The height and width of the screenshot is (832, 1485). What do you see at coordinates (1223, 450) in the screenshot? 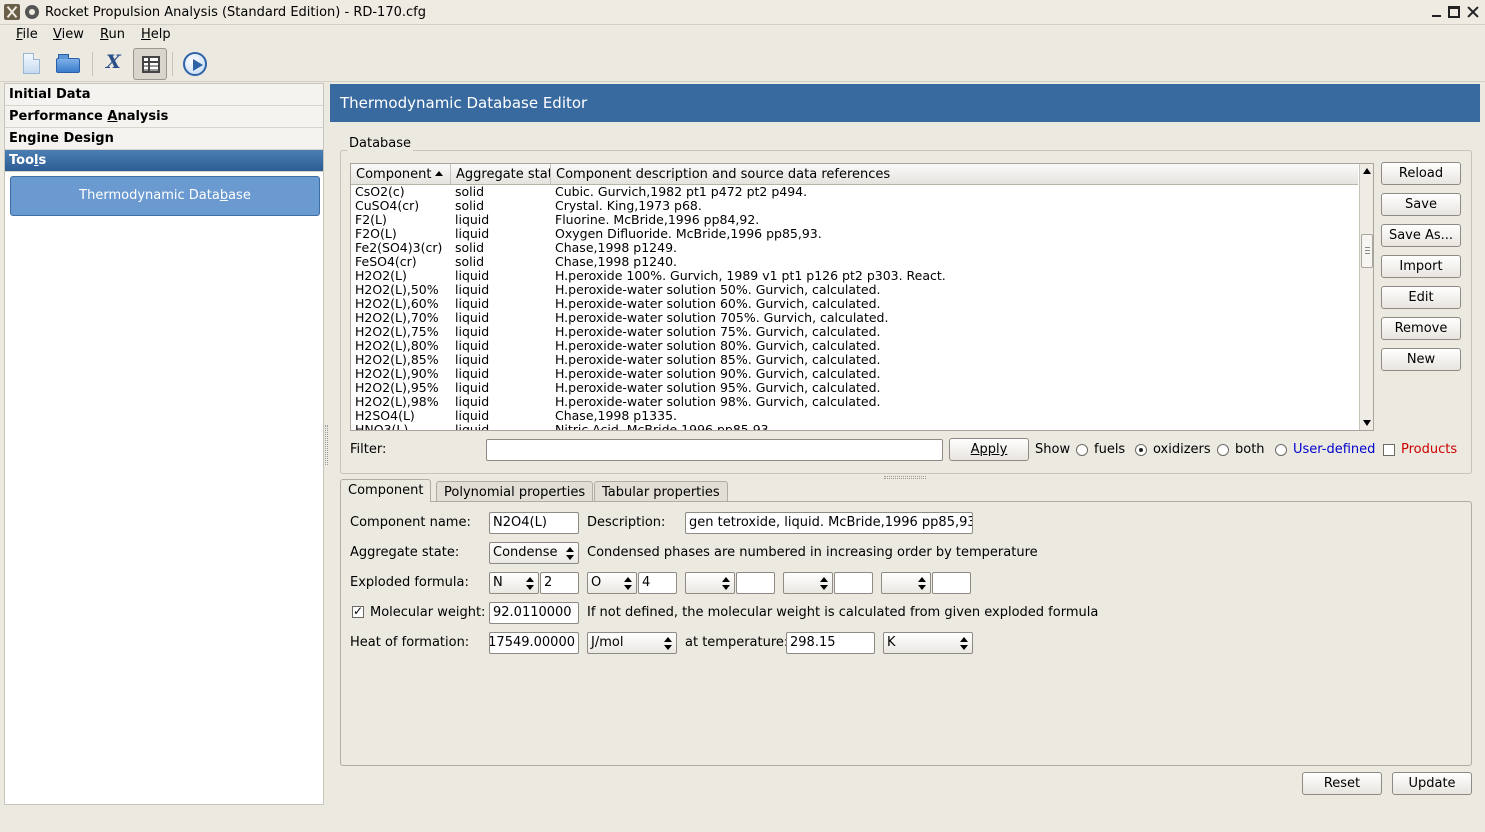
I see `radio-both` at bounding box center [1223, 450].